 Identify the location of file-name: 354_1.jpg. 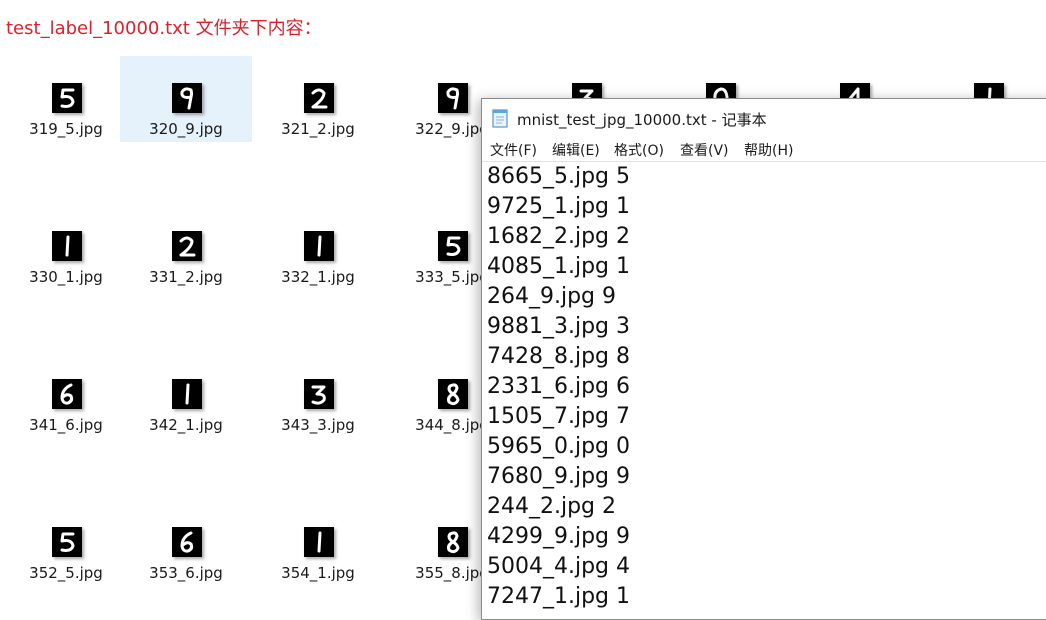
(318, 573).